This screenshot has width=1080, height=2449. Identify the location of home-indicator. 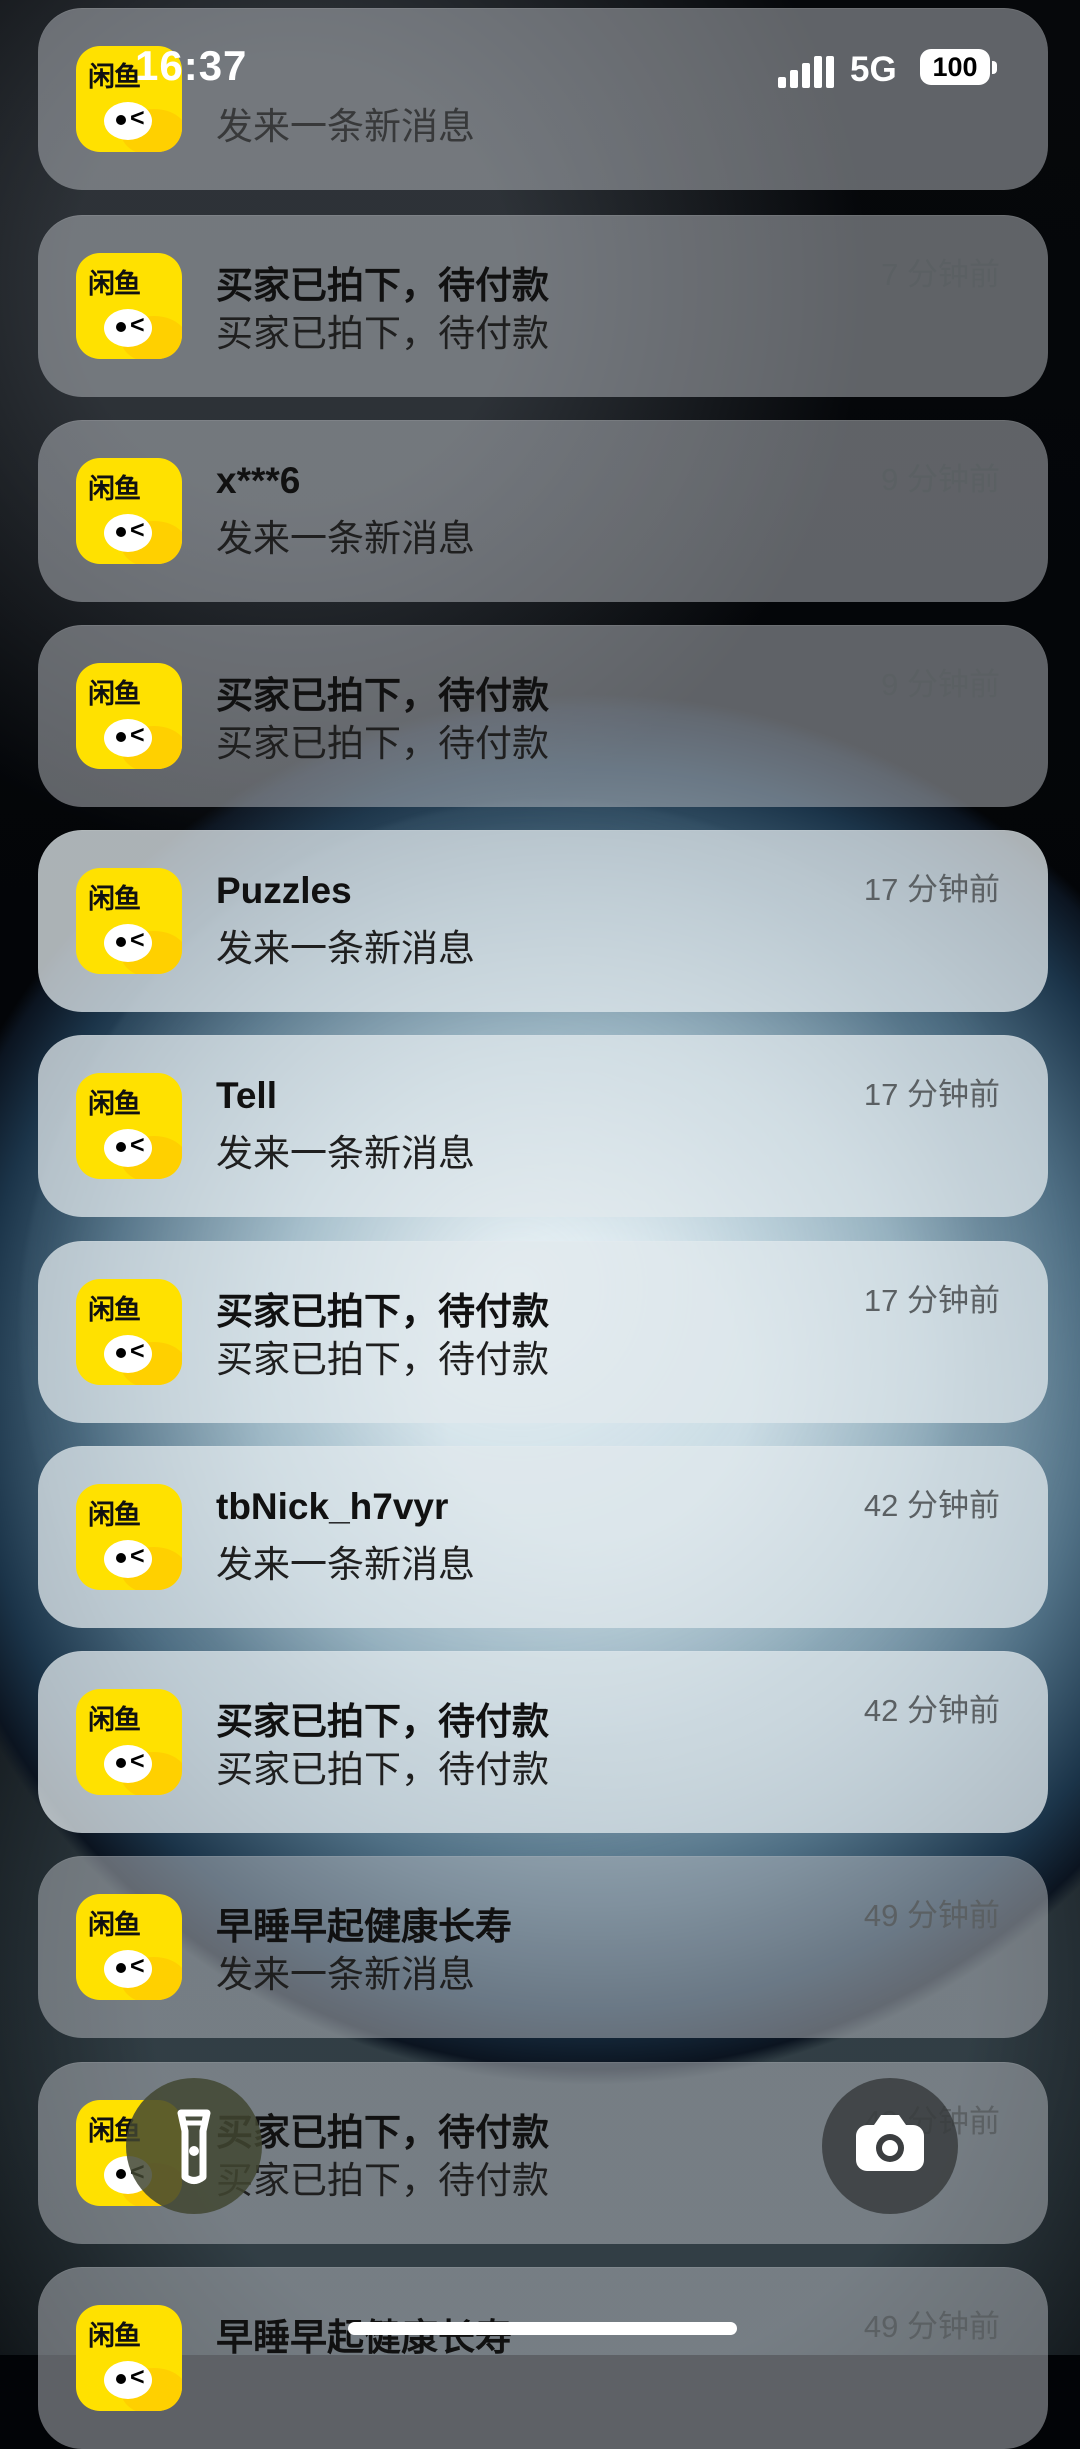
(542, 2328).